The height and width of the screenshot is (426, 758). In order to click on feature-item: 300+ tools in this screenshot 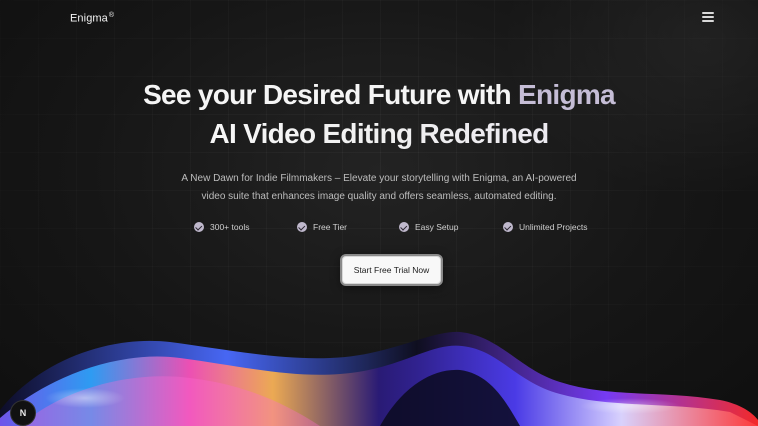, I will do `click(221, 227)`.